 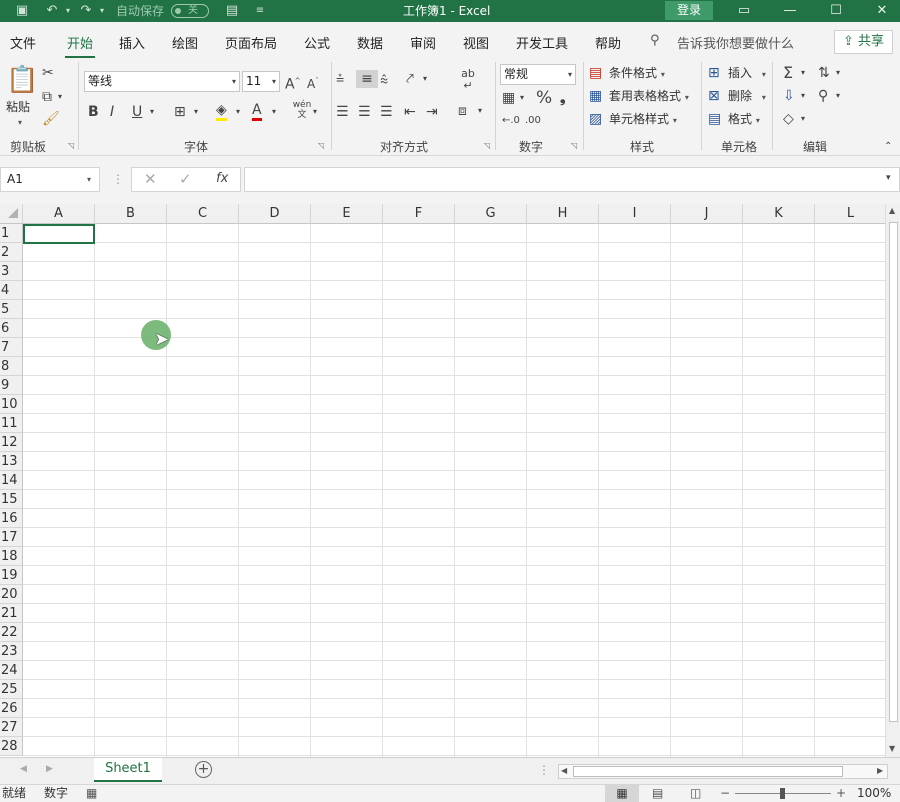 What do you see at coordinates (342, 112) in the screenshot?
I see `align-left-icon: ☰` at bounding box center [342, 112].